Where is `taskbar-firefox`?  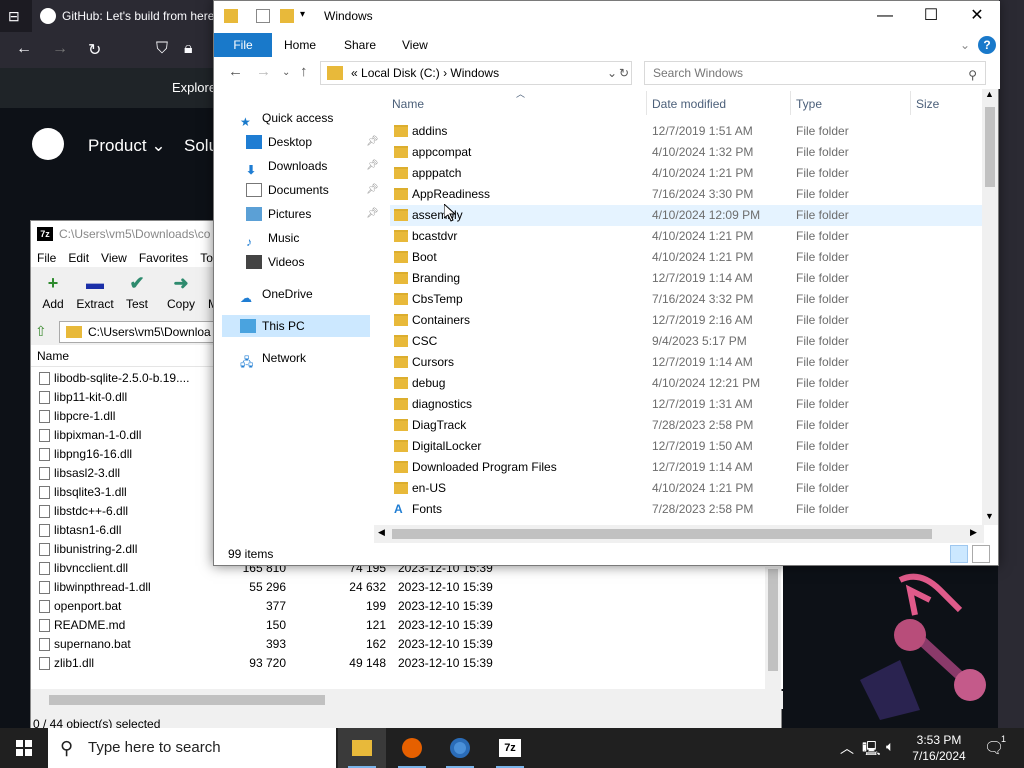
taskbar-firefox is located at coordinates (412, 748).